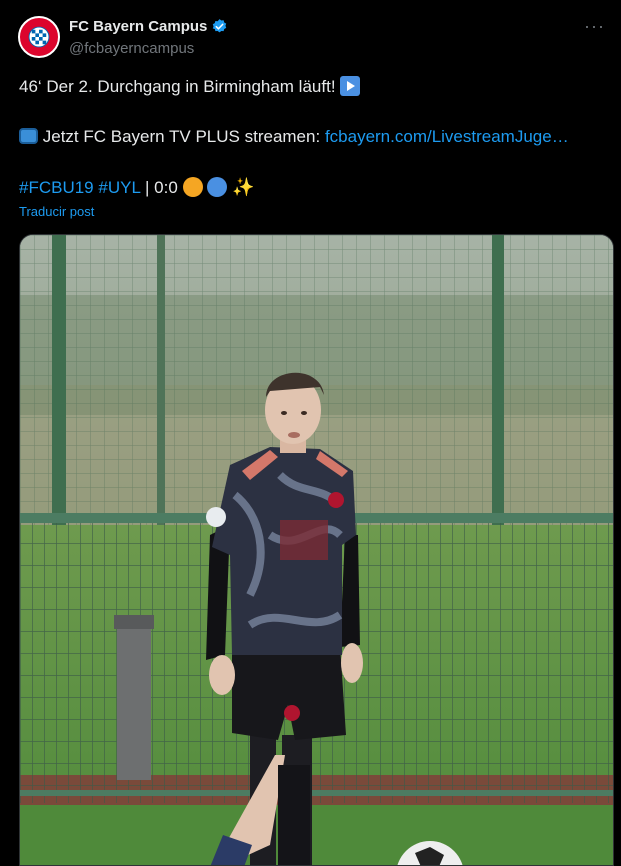  Describe the element at coordinates (192, 187) in the screenshot. I see `orange-circle-emoji-icon` at that location.